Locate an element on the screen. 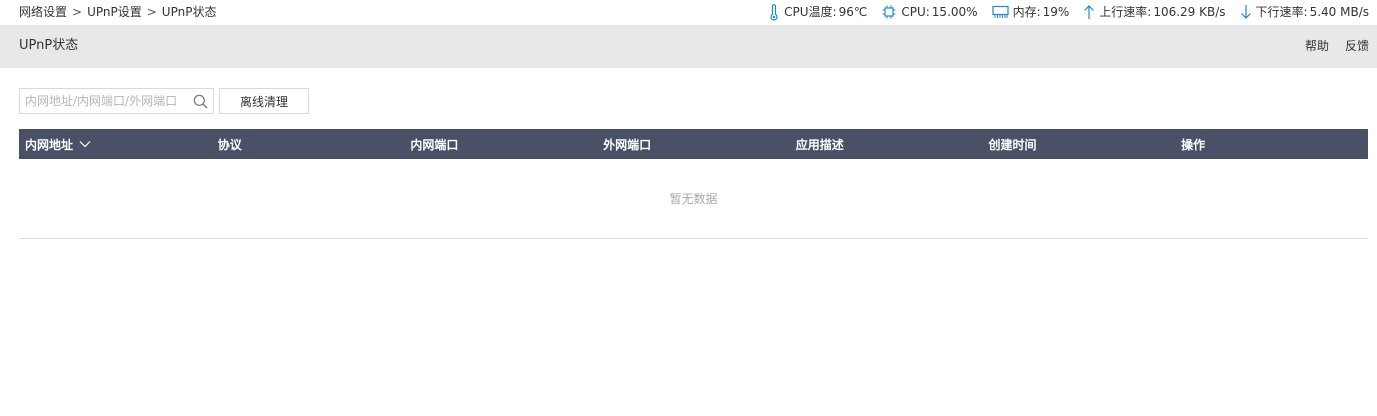 The image size is (1377, 416). column-header-internal-address: 内网地址 is located at coordinates (115, 144).